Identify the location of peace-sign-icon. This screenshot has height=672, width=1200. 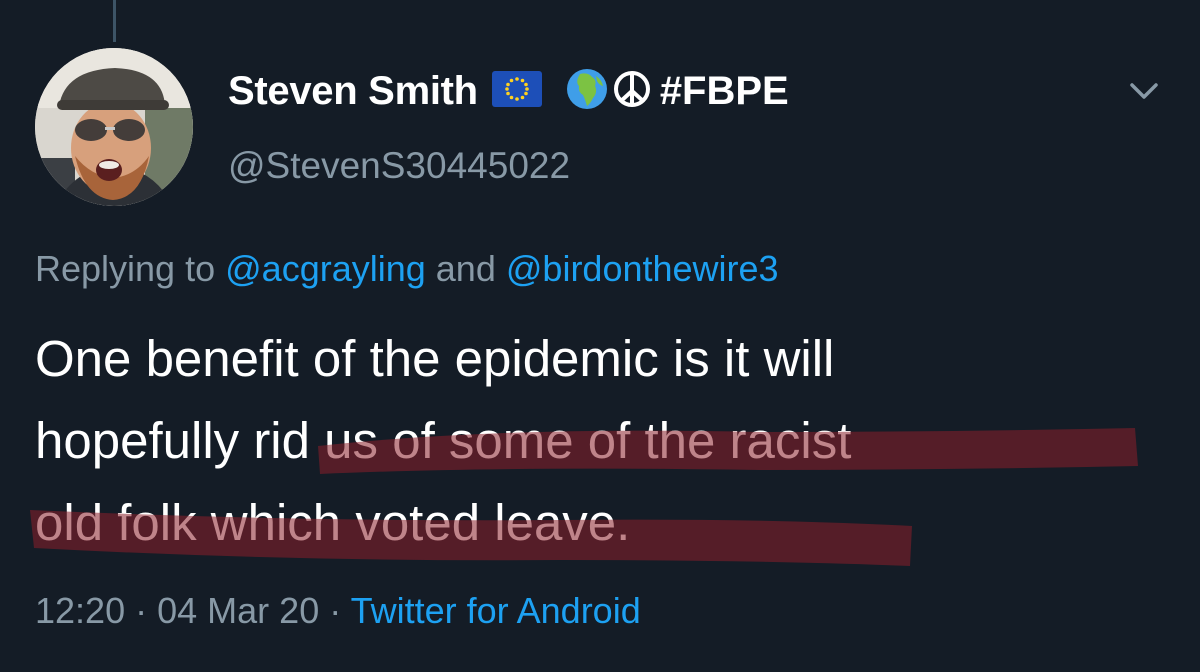
(632, 91).